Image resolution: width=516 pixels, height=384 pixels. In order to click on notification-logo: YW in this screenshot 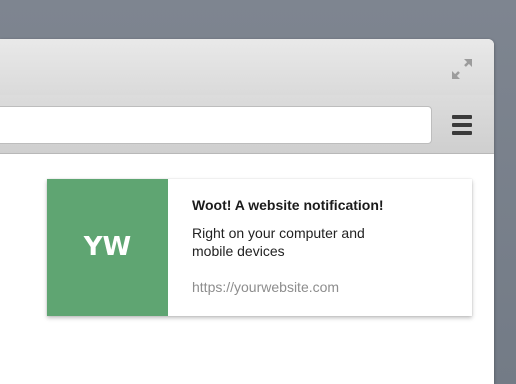, I will do `click(107, 247)`.